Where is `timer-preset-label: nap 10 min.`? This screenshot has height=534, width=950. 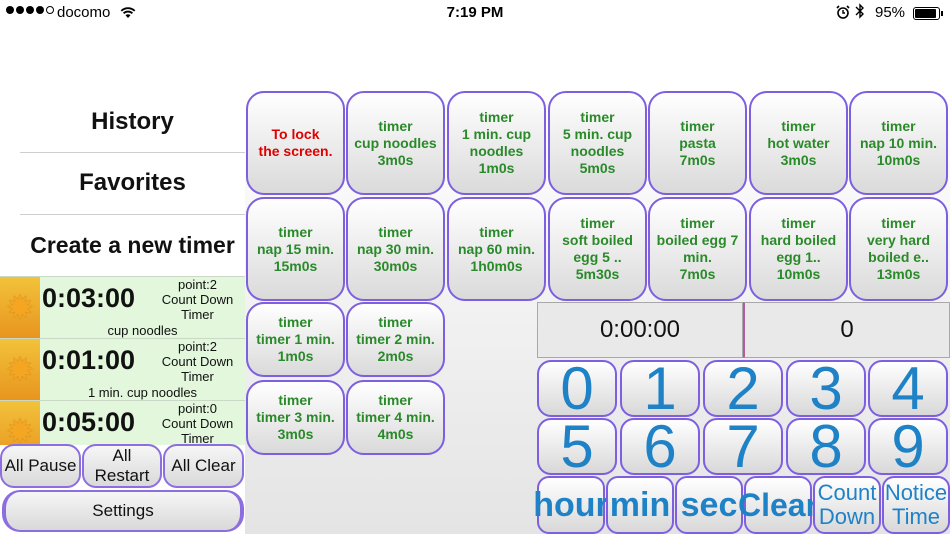 timer-preset-label: nap 10 min. is located at coordinates (898, 142).